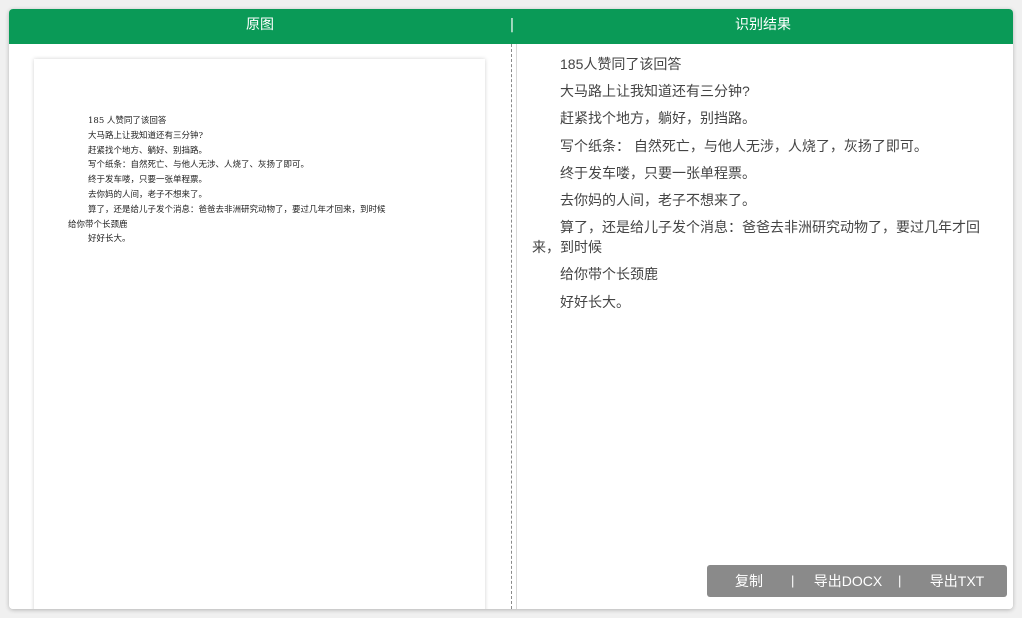 The width and height of the screenshot is (1022, 618). I want to click on recognition-result-title: 识别结果, so click(763, 25).